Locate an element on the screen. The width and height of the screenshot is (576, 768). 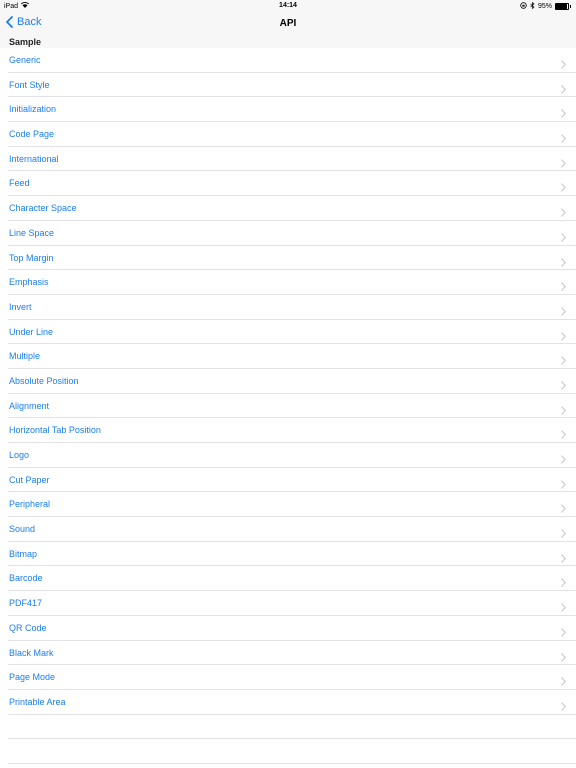
list-item: Invert is located at coordinates (292, 307).